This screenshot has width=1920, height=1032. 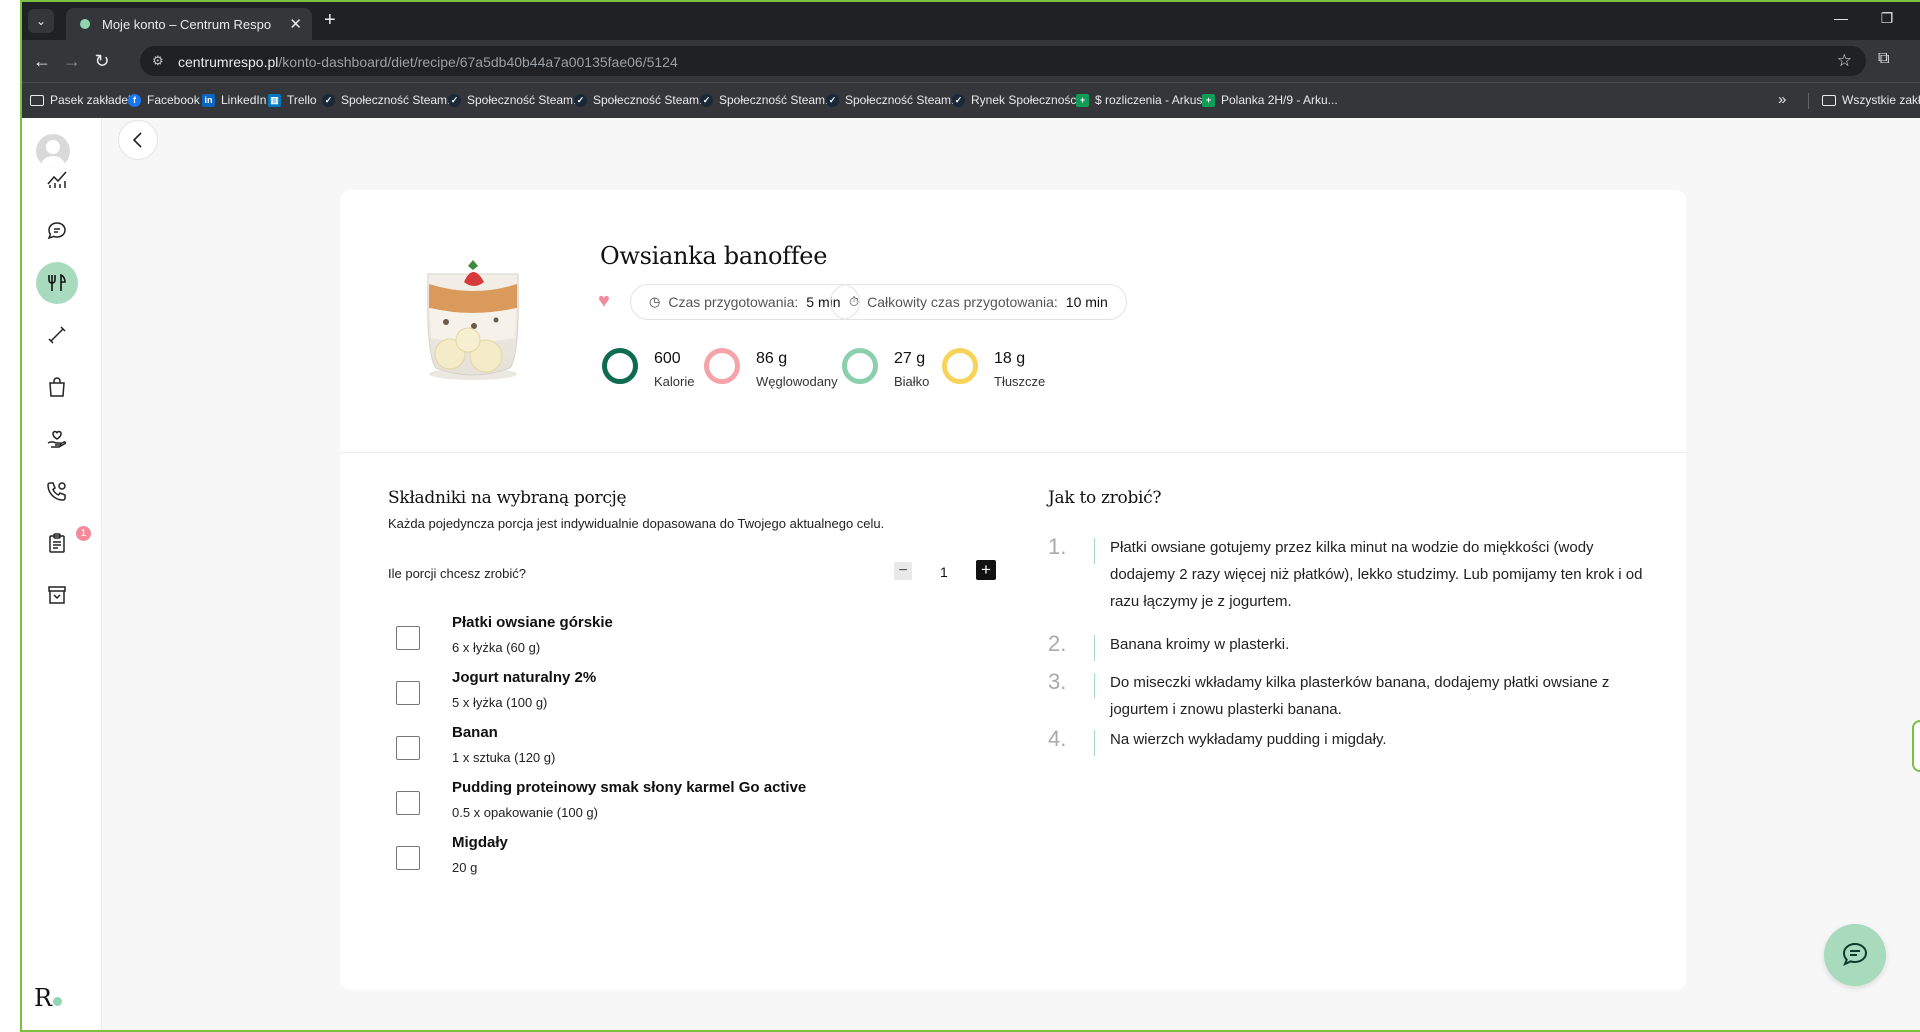 I want to click on window-border, so click(x=21, y=516).